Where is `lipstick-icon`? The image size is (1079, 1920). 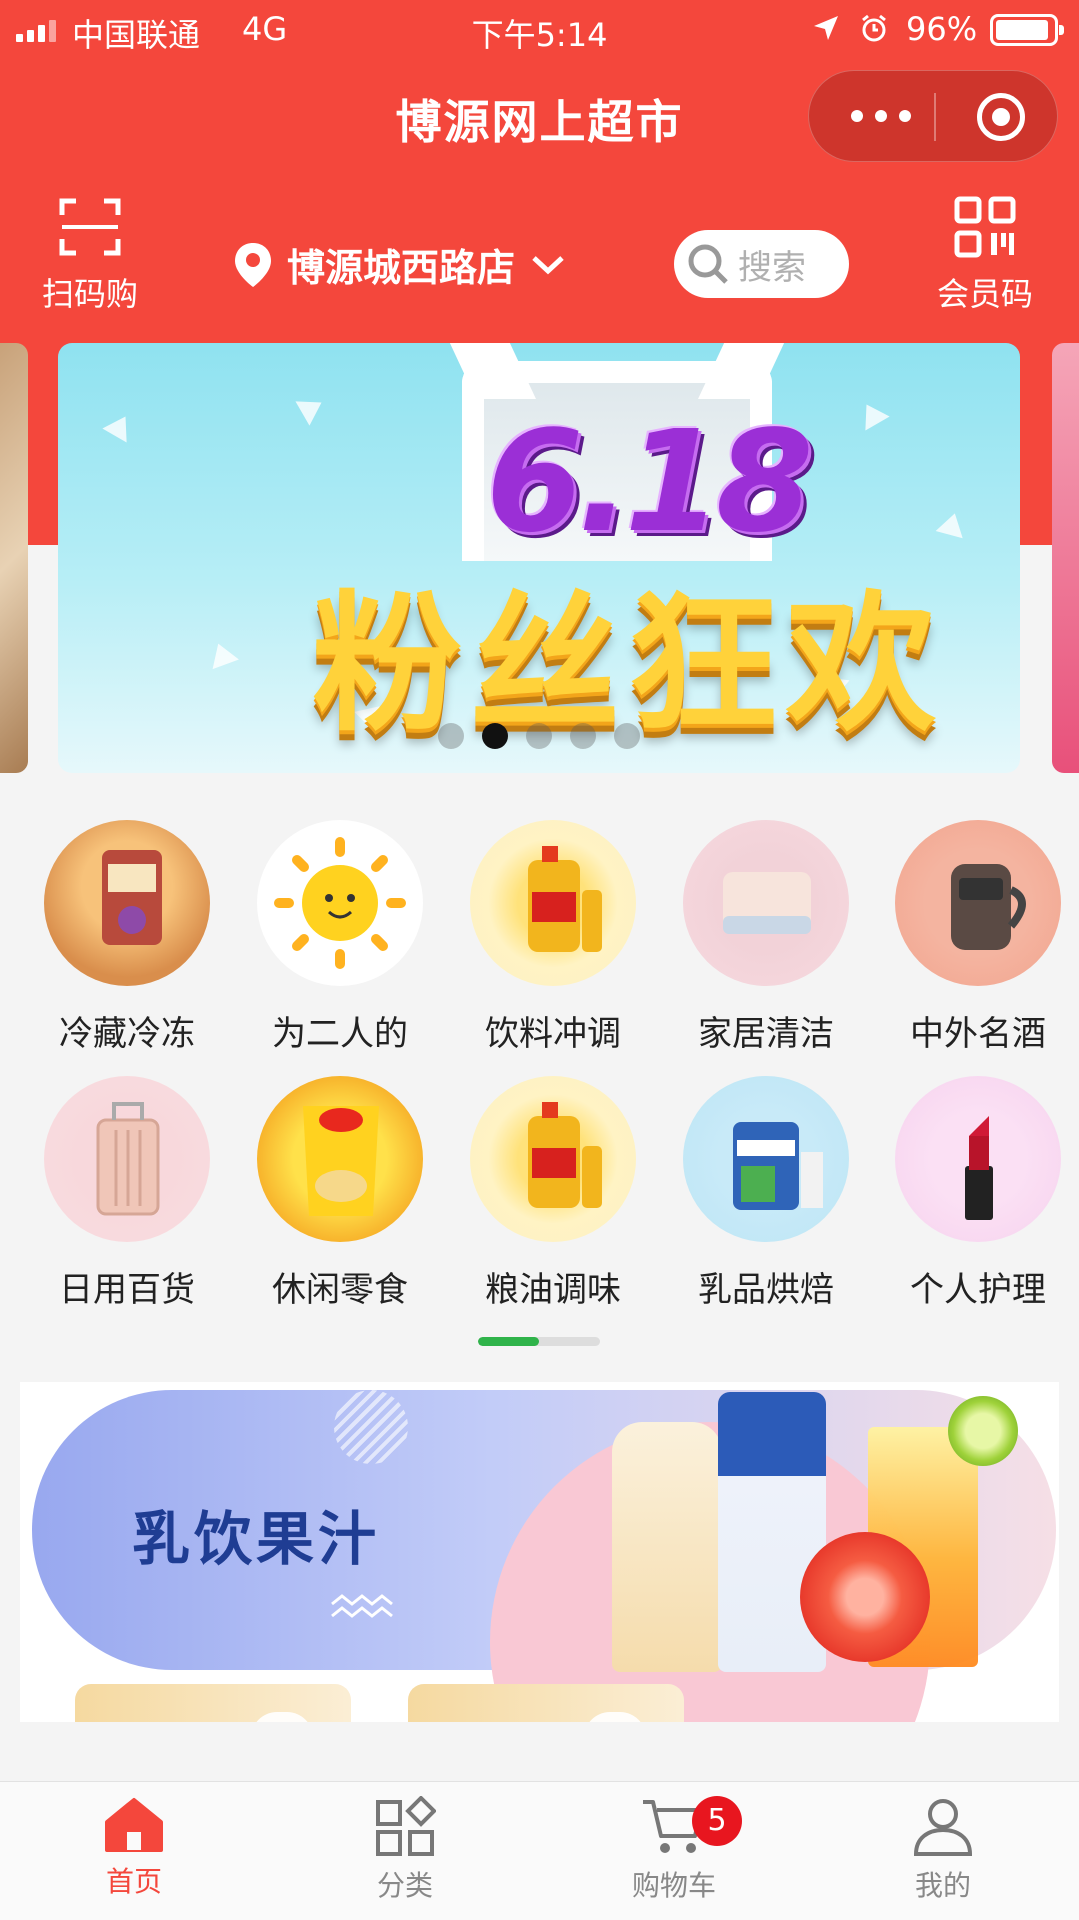 lipstick-icon is located at coordinates (978, 1159).